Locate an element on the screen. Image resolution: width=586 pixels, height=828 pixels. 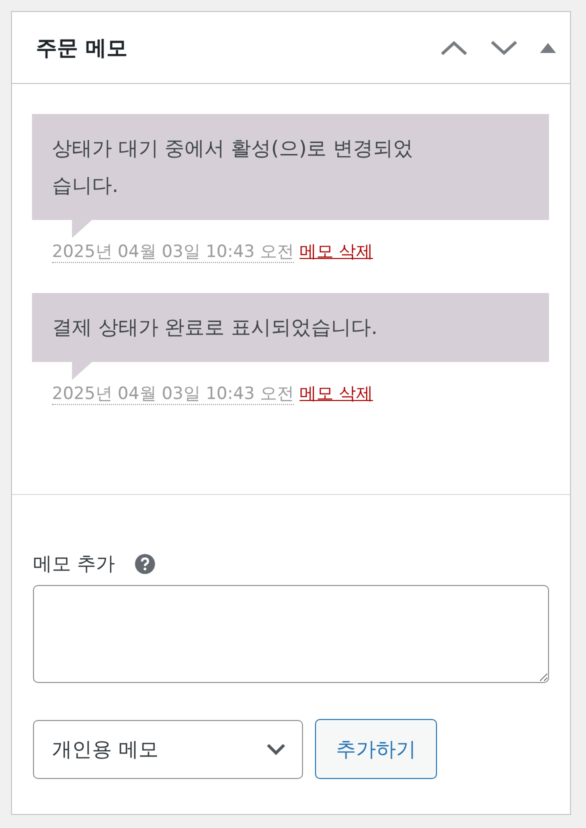
add-note-label: 메모 추가 is located at coordinates (74, 564).